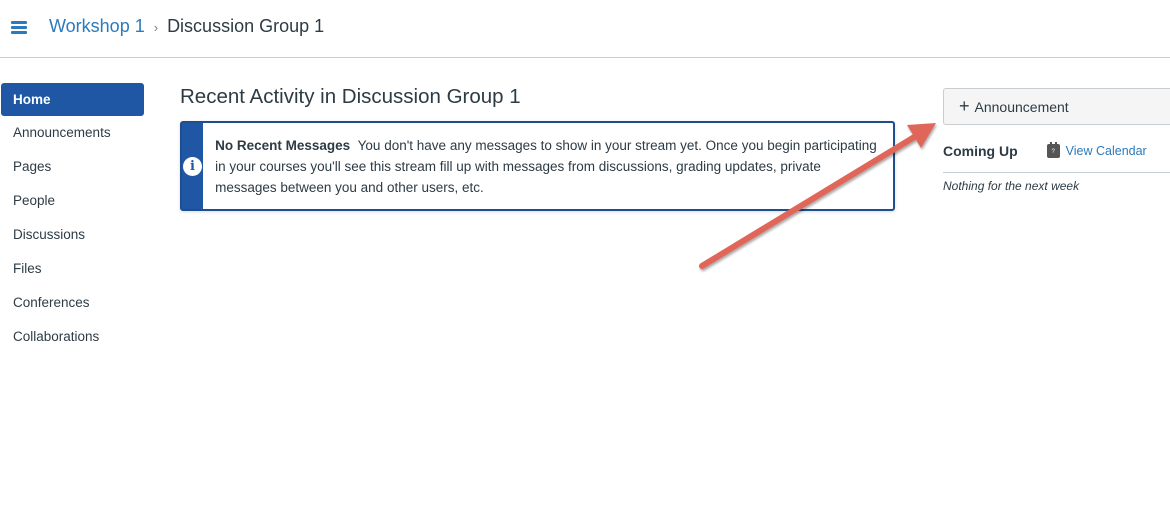  I want to click on sidebar-item-files: Files, so click(72, 269).